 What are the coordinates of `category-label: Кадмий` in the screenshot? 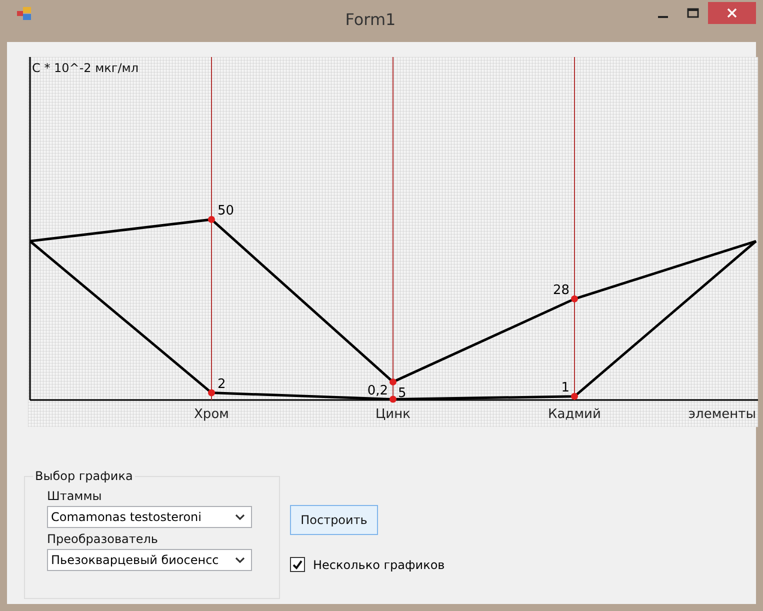 It's located at (574, 414).